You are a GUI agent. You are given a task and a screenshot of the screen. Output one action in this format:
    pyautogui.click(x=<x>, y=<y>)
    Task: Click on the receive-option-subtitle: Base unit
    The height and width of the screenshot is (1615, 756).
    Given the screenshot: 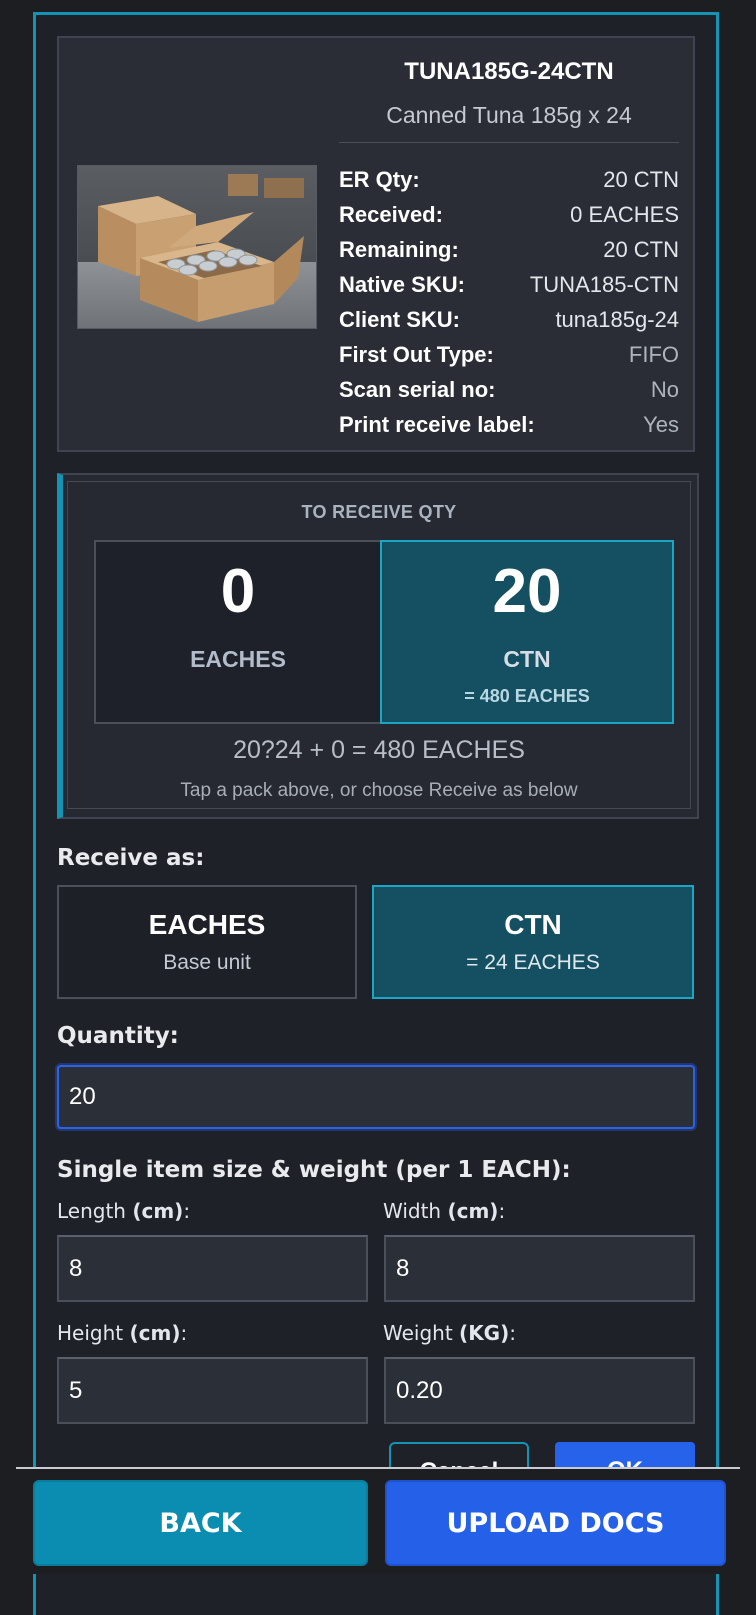 What is the action you would take?
    pyautogui.click(x=207, y=962)
    